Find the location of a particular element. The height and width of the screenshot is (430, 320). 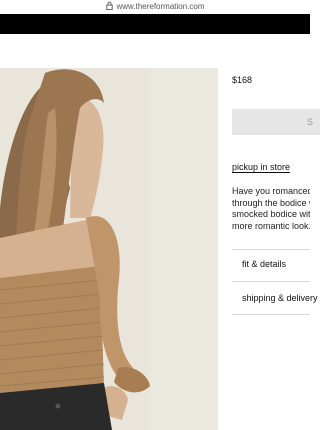

description-line: more romantic look. is located at coordinates (271, 225).